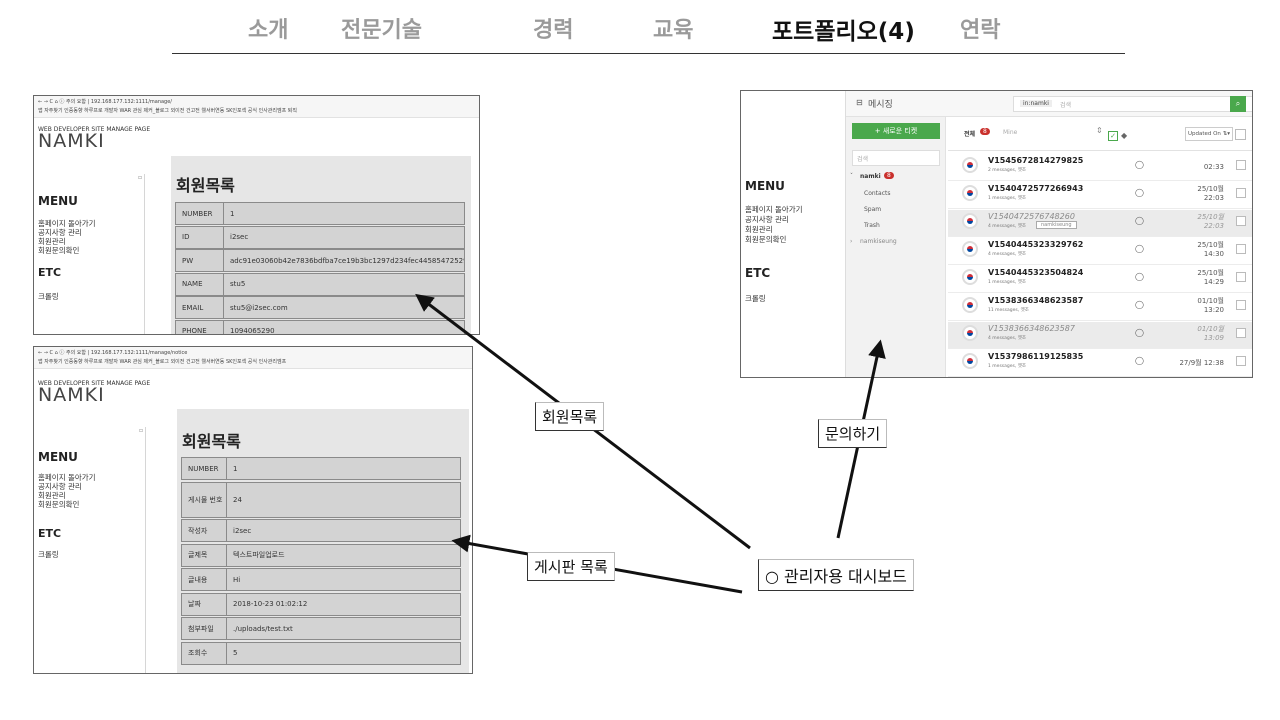 The width and height of the screenshot is (1280, 720). Describe the element at coordinates (235, 653) in the screenshot. I see `row-value: 5` at that location.